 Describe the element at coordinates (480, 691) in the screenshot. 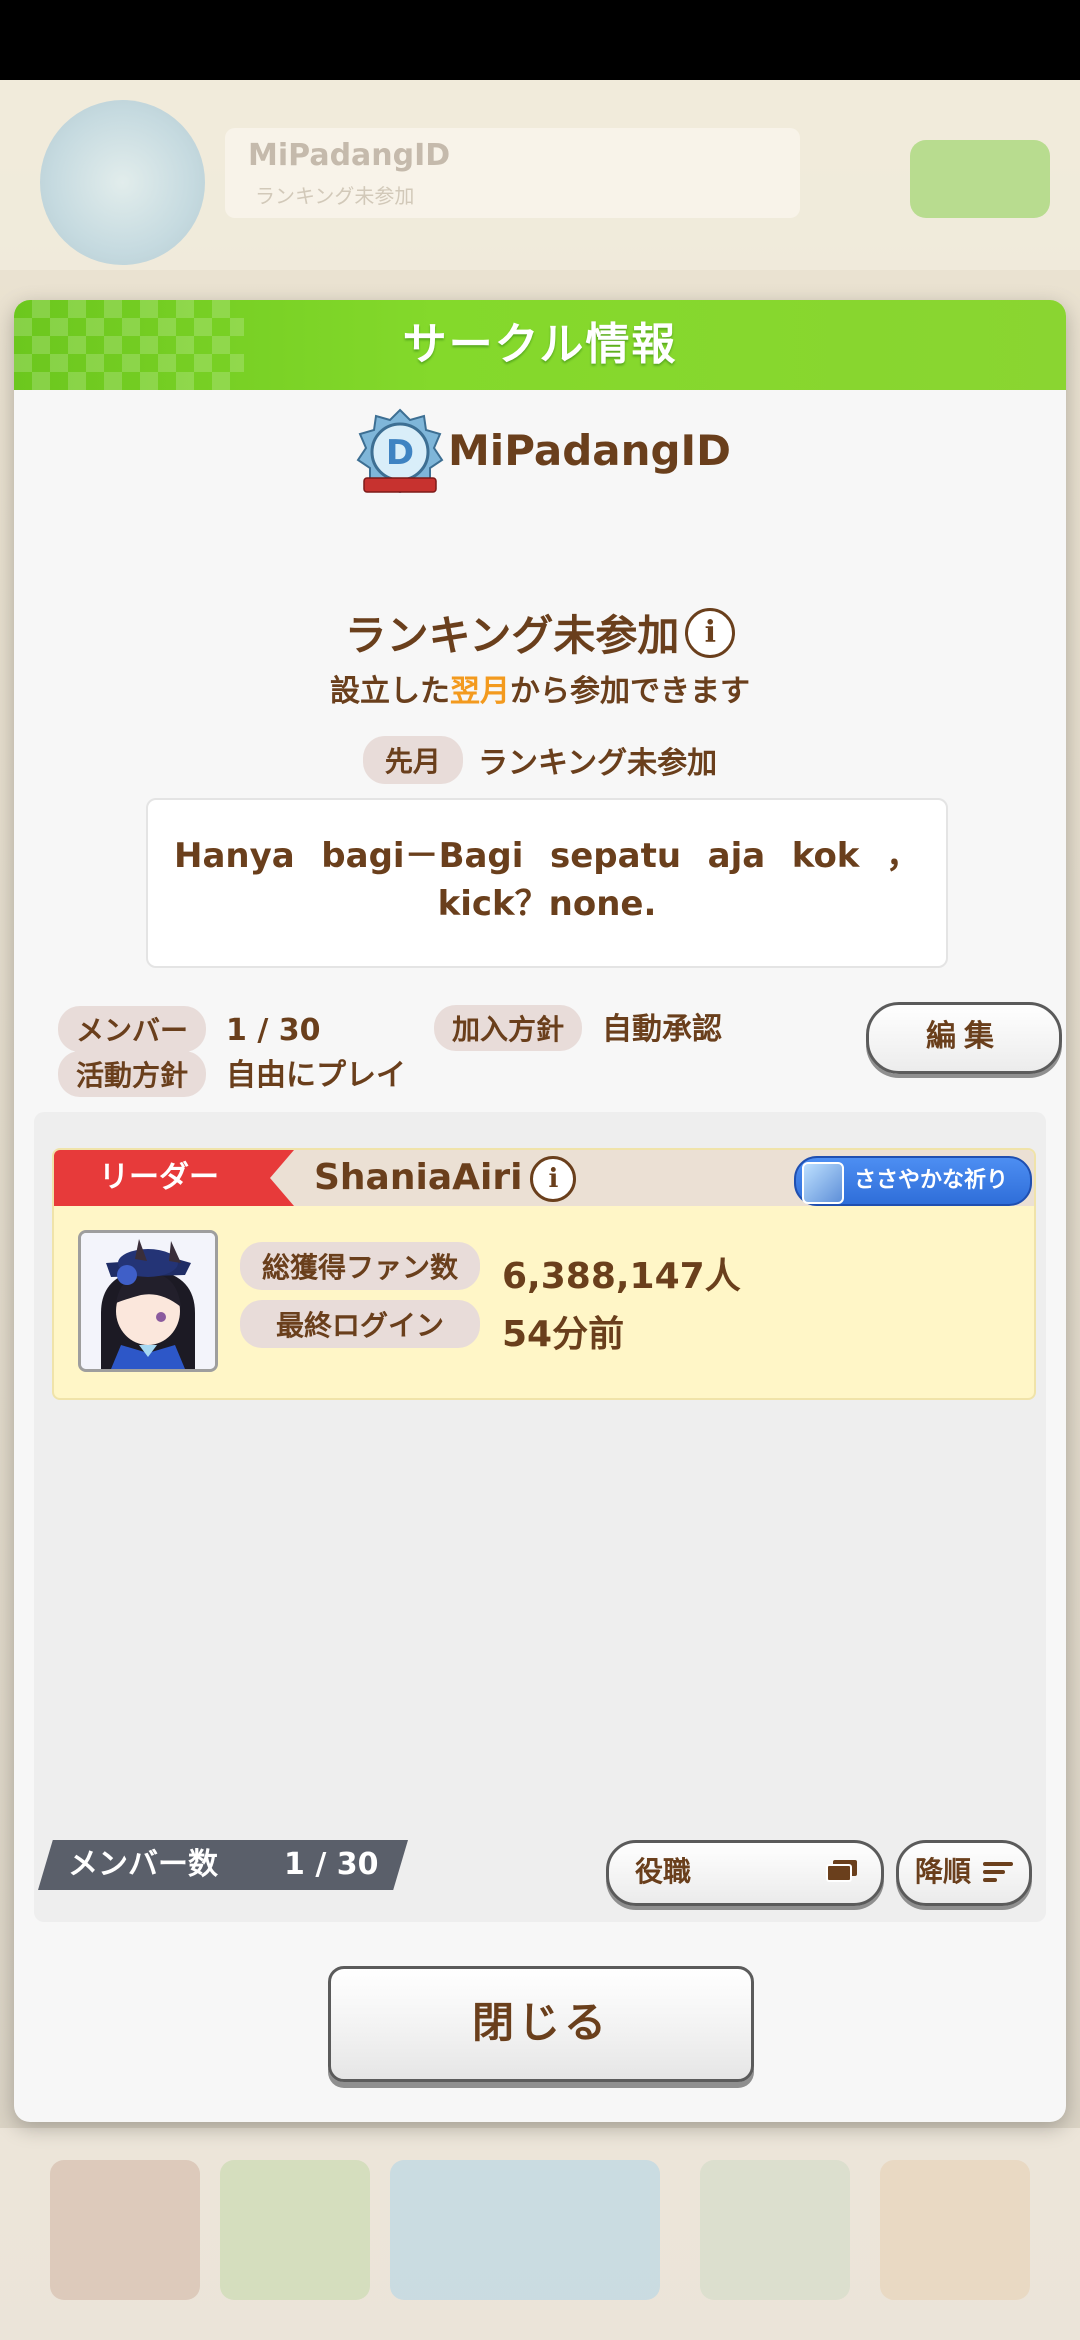

I see `ranking-note-highlight: 翌月` at that location.